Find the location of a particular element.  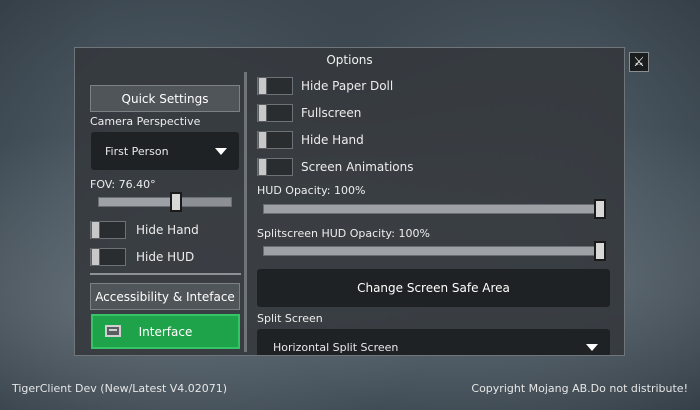

accessibility-interface-label: Accessibility & Inteface is located at coordinates (165, 296).